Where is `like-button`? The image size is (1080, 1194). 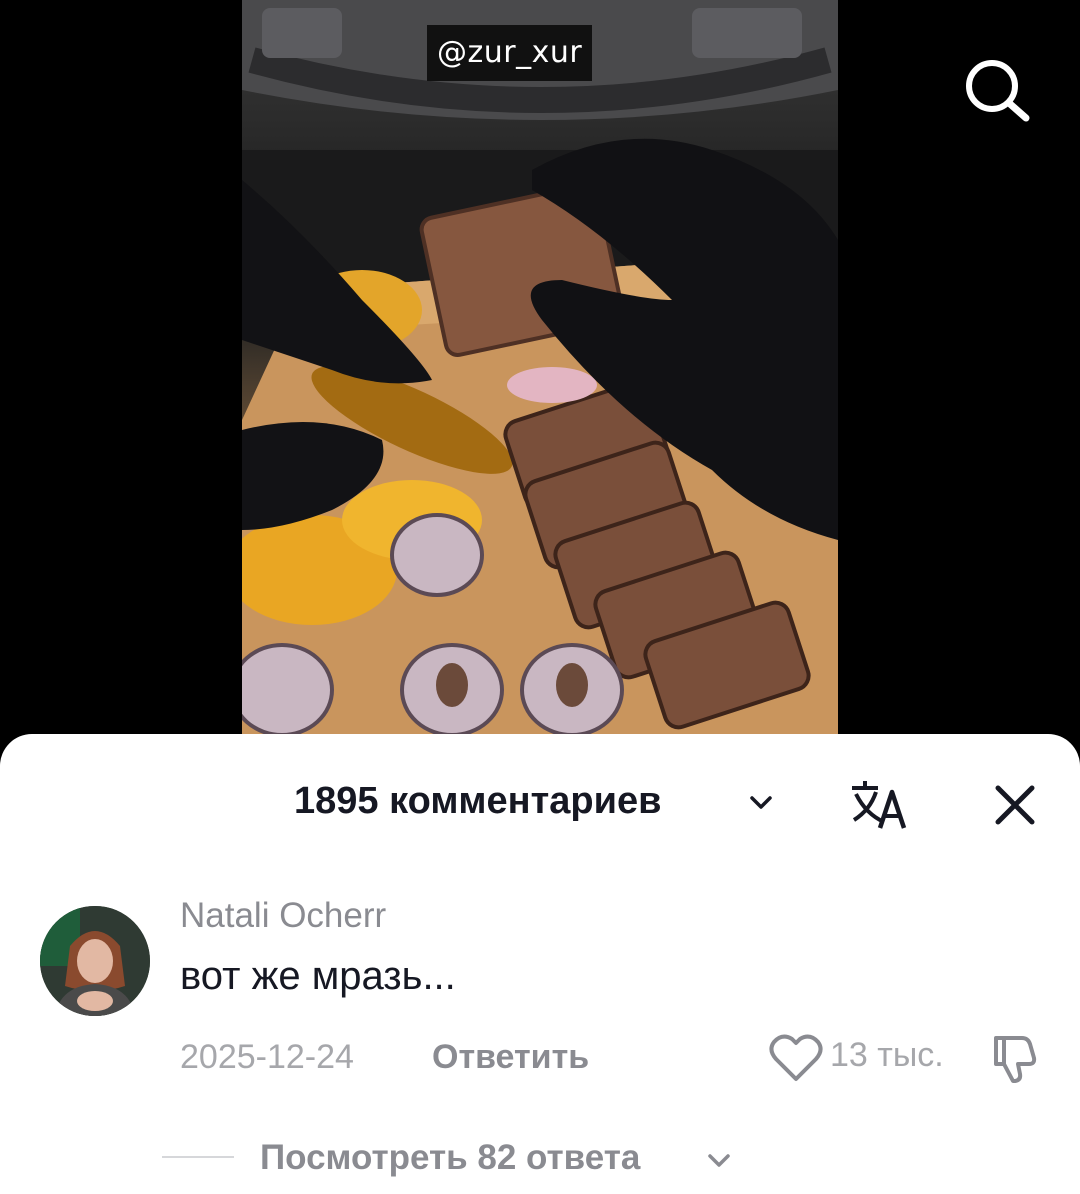 like-button is located at coordinates (796, 1058).